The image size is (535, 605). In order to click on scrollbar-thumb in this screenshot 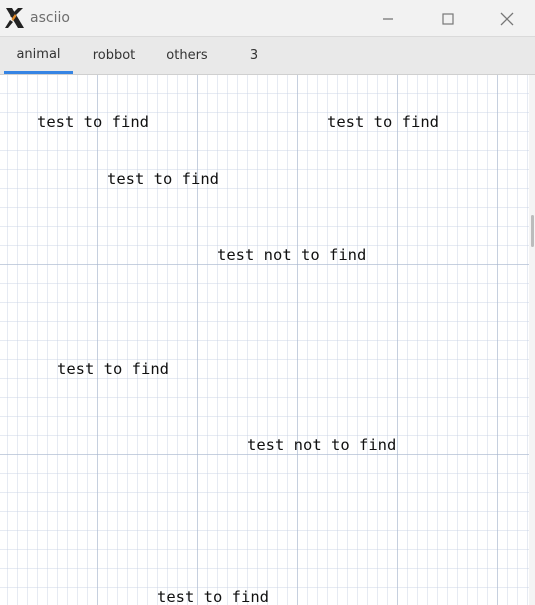, I will do `click(532, 231)`.